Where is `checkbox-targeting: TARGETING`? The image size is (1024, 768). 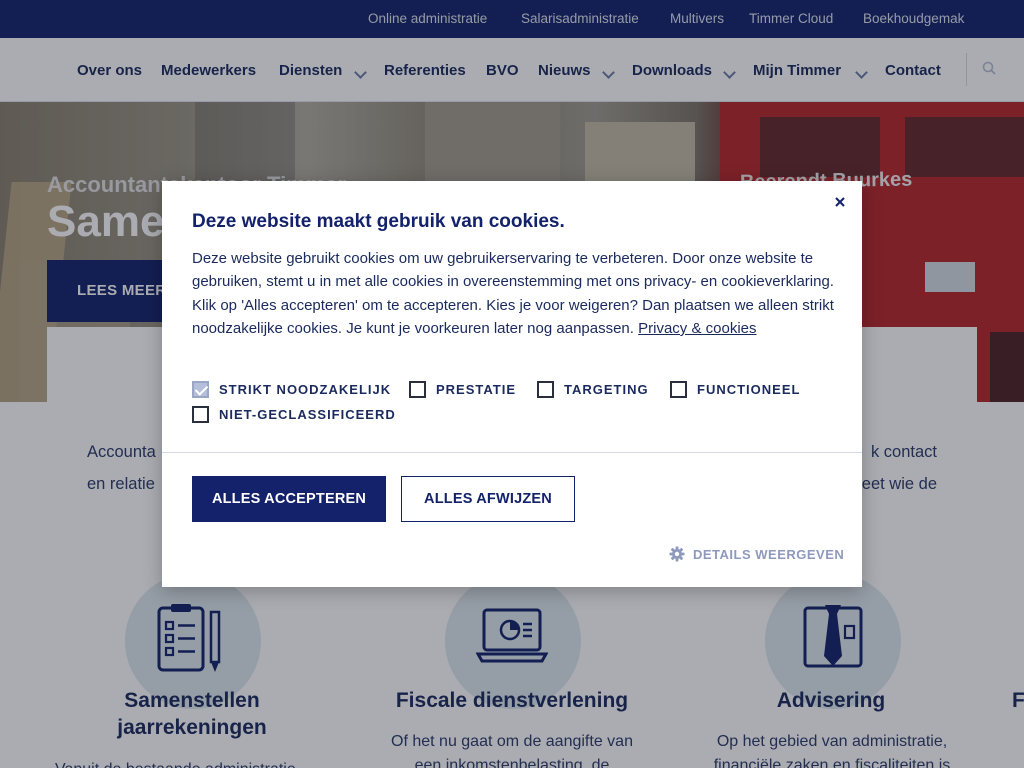
checkbox-targeting: TARGETING is located at coordinates (593, 389).